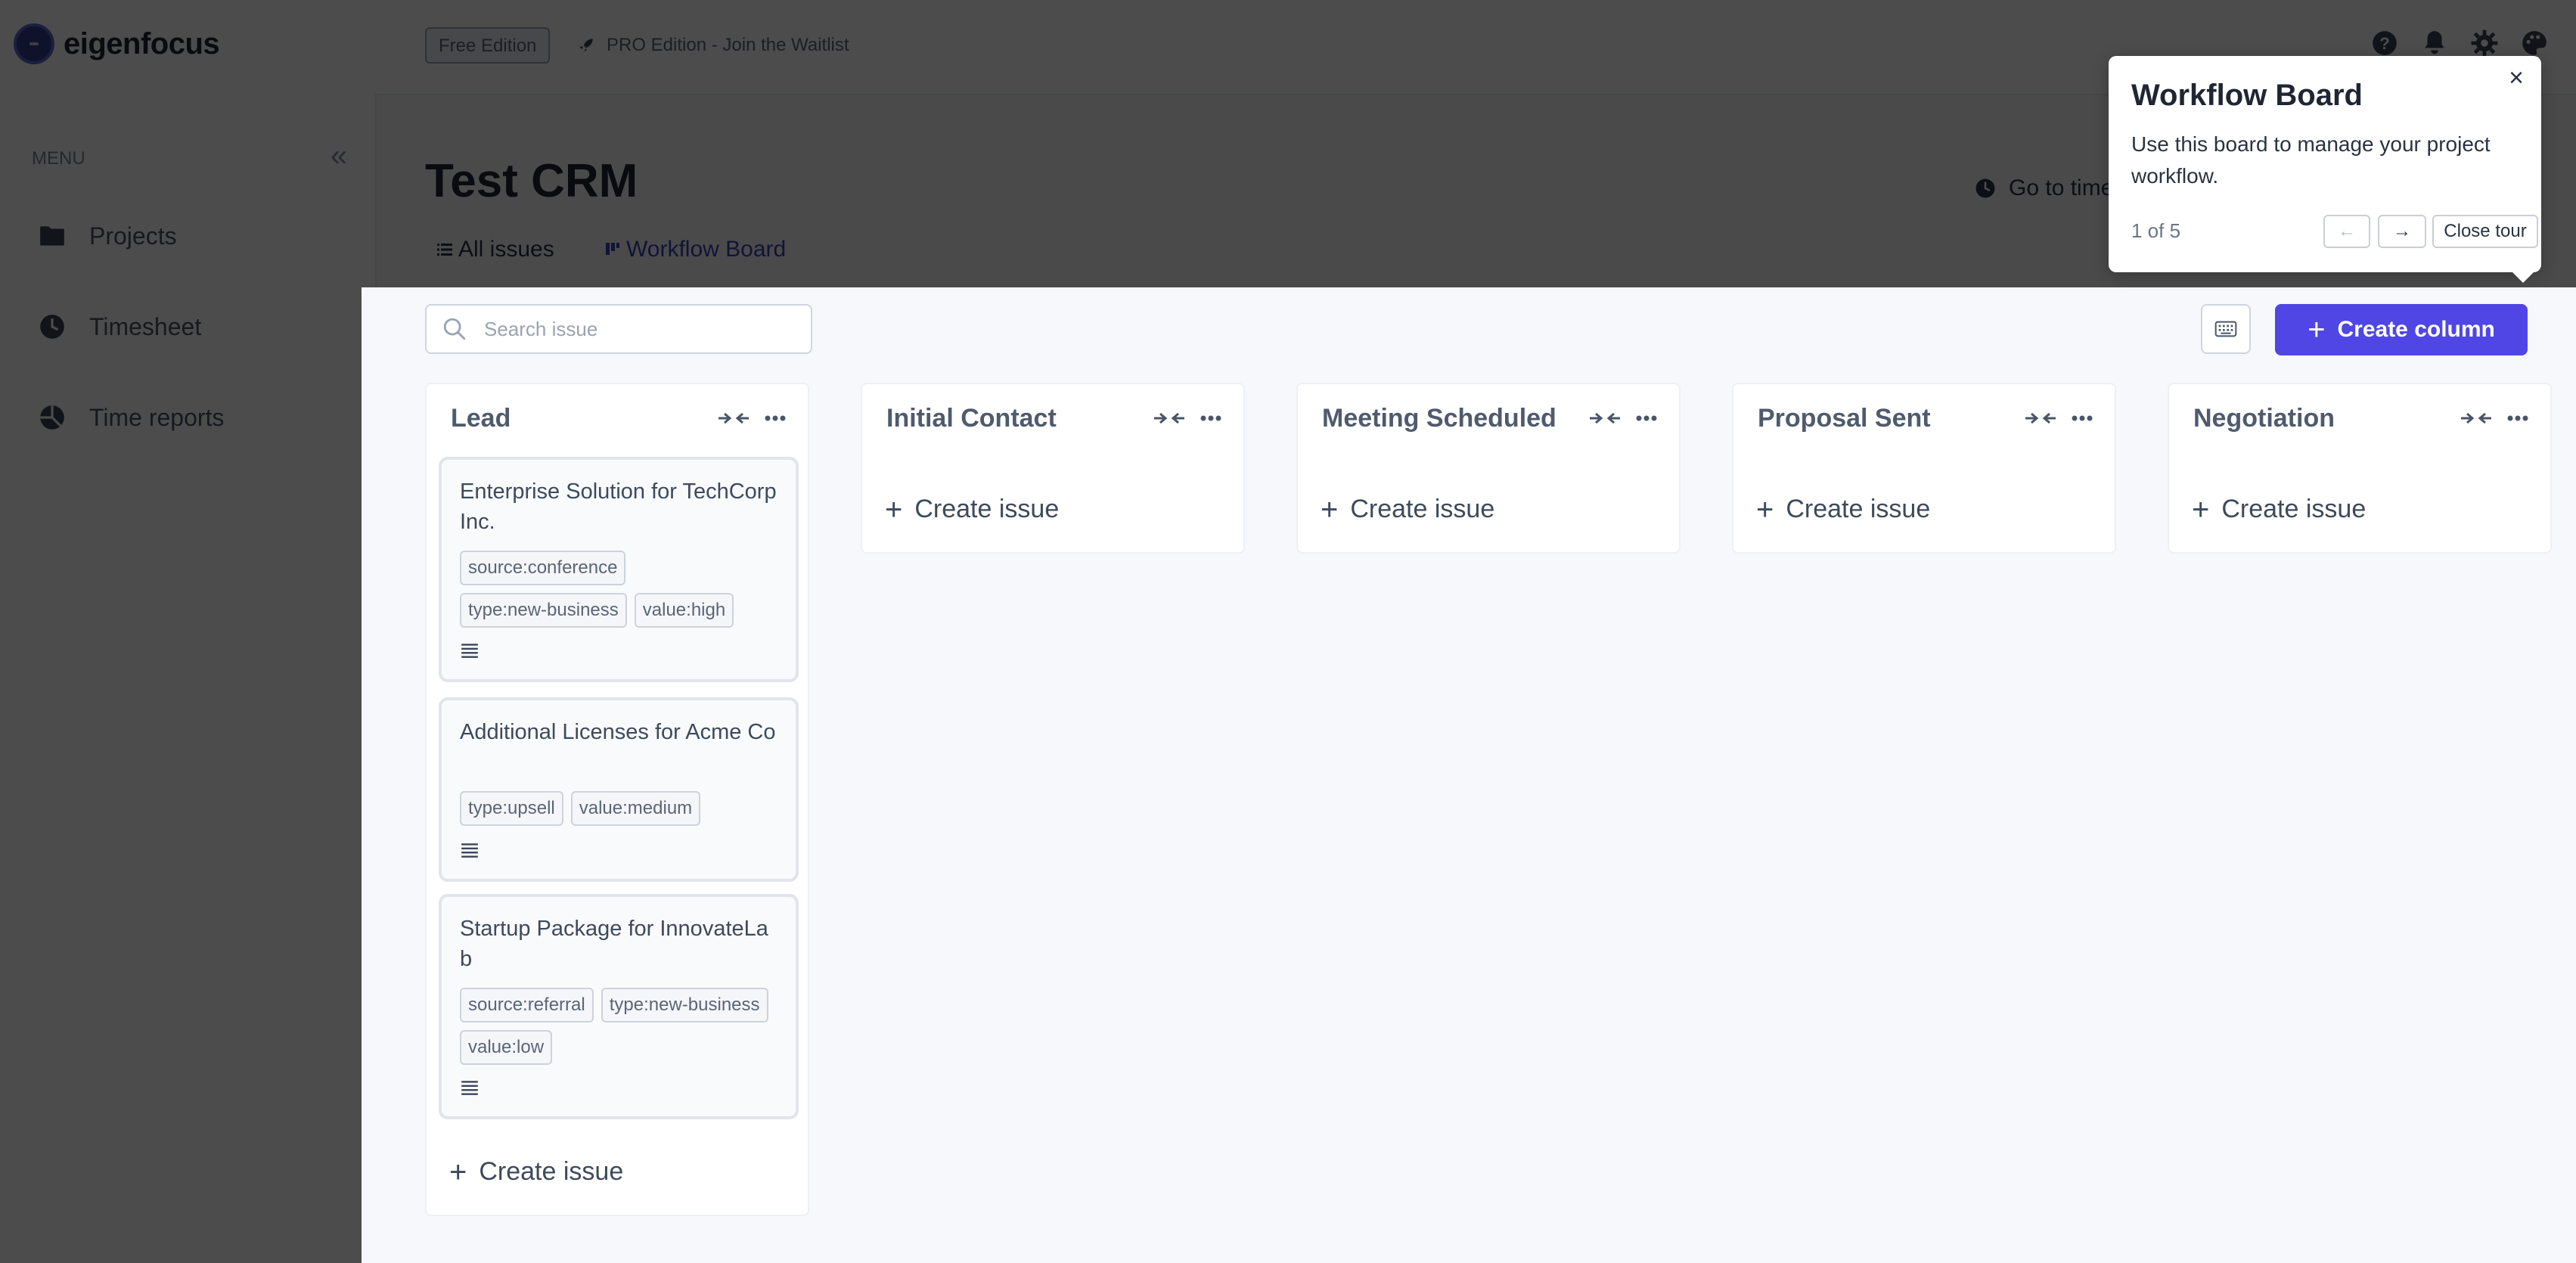 The height and width of the screenshot is (1263, 2576). Describe the element at coordinates (706, 250) in the screenshot. I see `tab-label: Workflow Board` at that location.